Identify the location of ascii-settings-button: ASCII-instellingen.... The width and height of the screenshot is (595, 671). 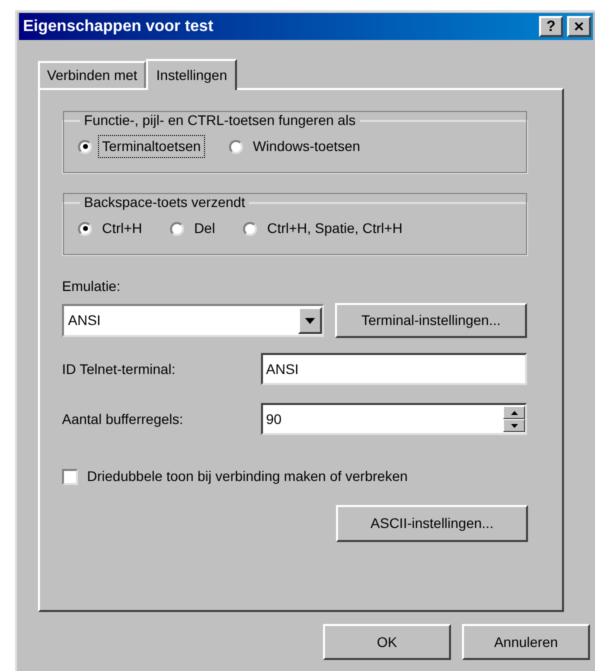
(432, 523).